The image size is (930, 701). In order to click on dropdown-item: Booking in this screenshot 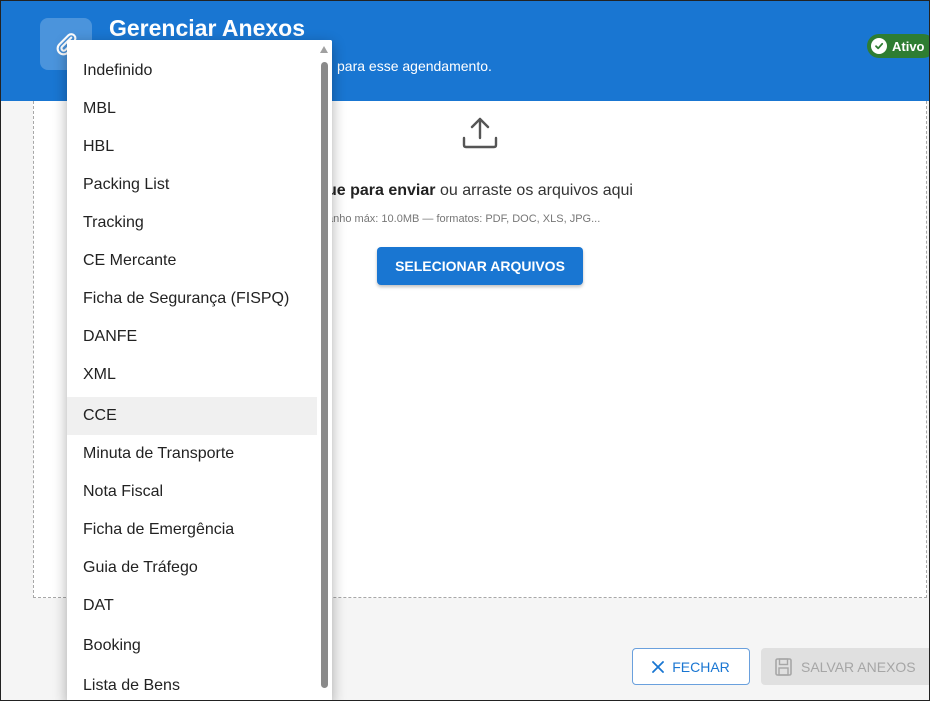, I will do `click(192, 646)`.